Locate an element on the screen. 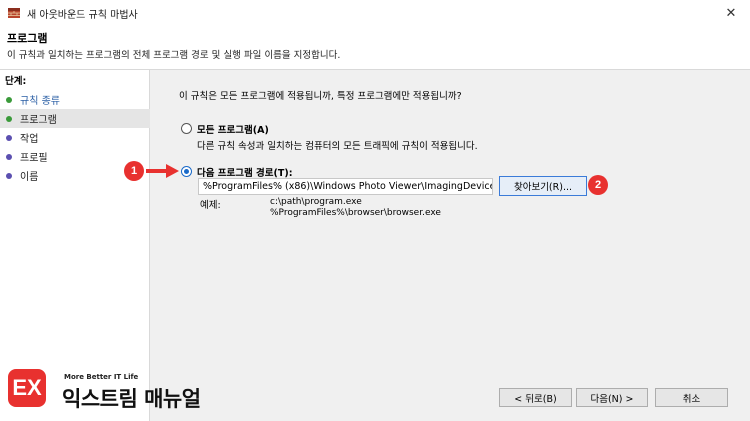 Image resolution: width=750 pixels, height=421 pixels. brand-mark: EX is located at coordinates (27, 388).